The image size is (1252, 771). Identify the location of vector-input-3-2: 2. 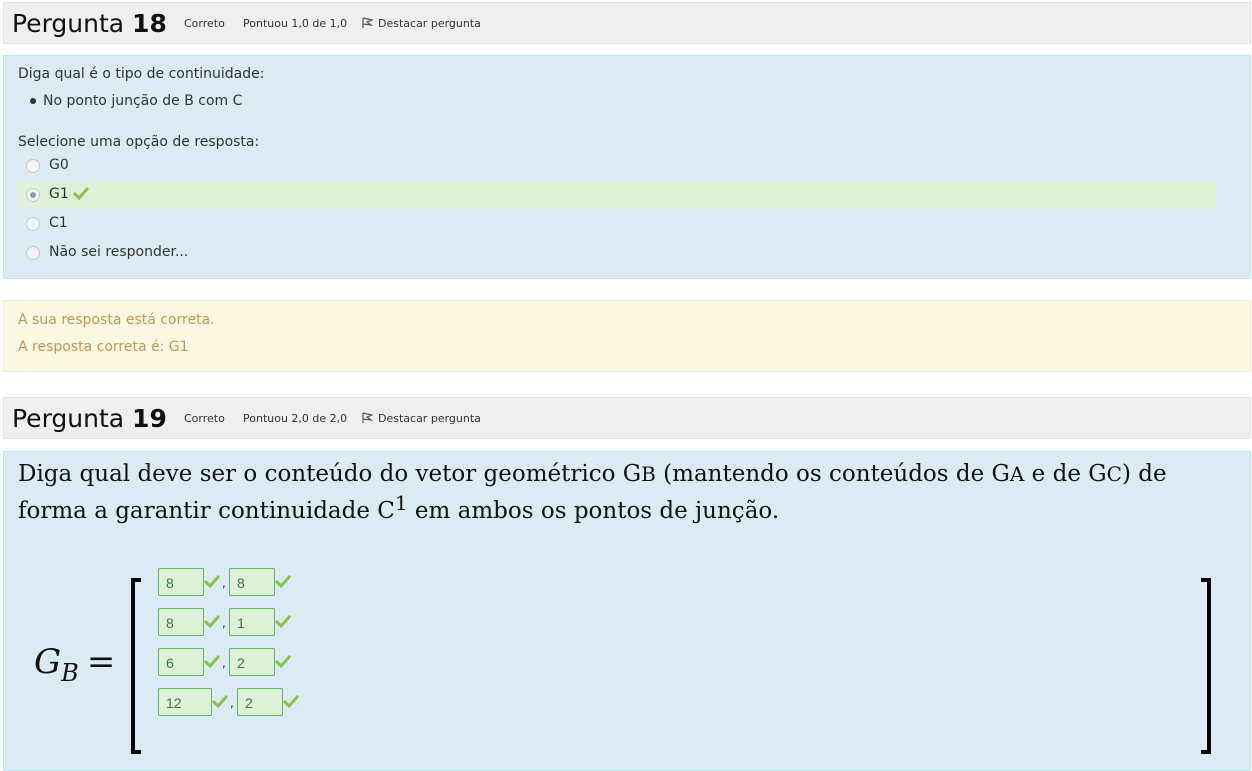
(252, 662).